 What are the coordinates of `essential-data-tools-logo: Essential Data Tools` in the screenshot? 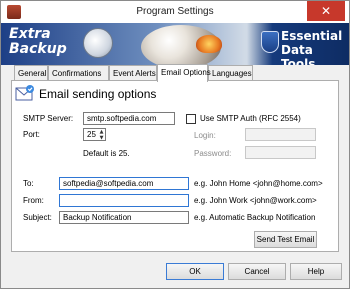 It's located at (314, 47).